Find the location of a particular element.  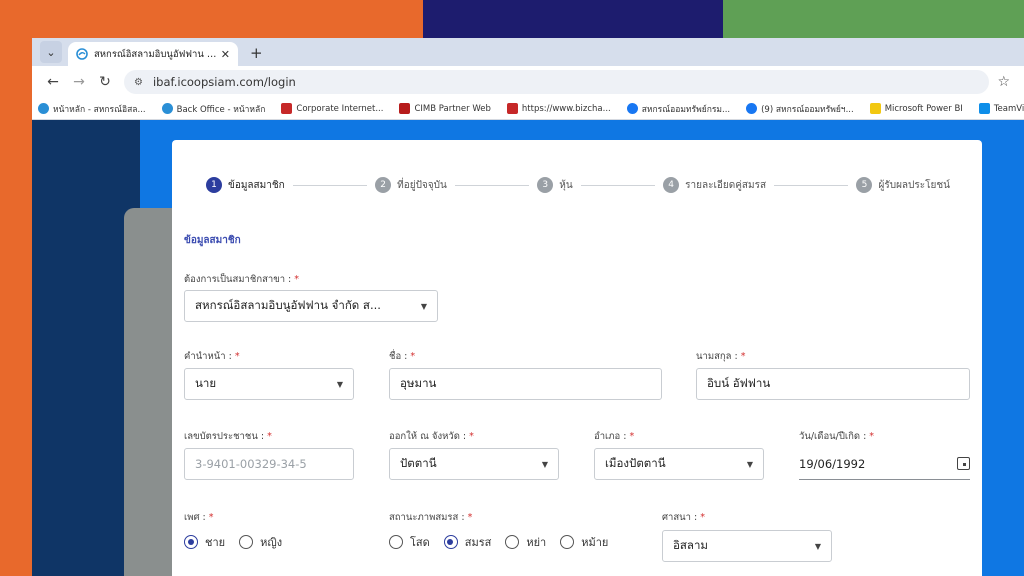

background-left is located at coordinates (16, 307).